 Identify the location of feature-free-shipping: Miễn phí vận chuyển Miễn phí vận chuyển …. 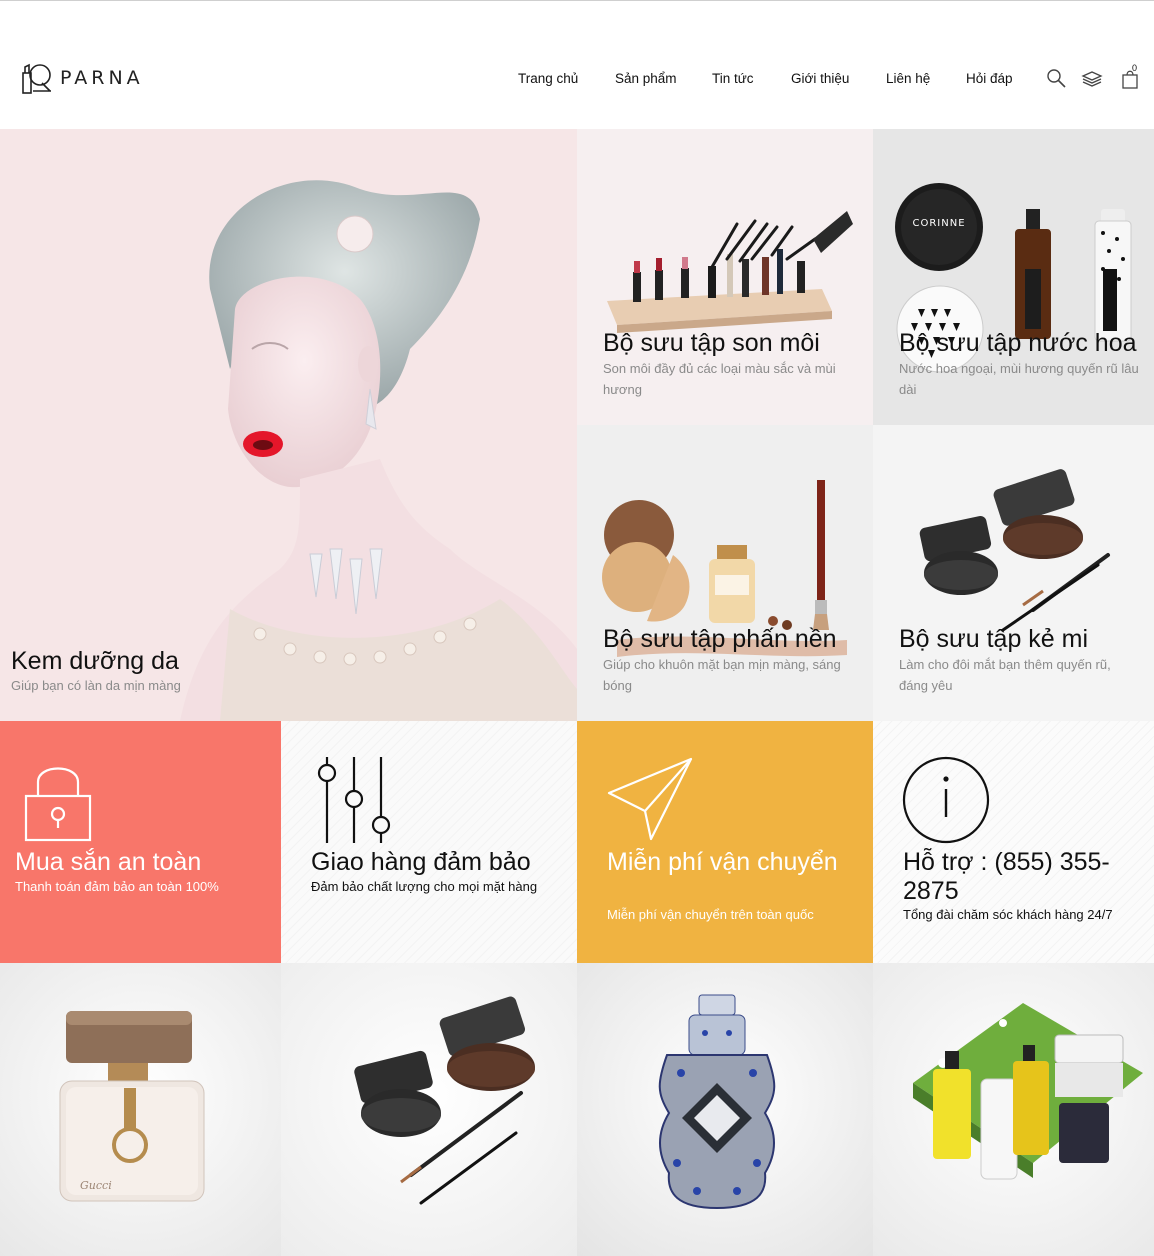
(725, 842).